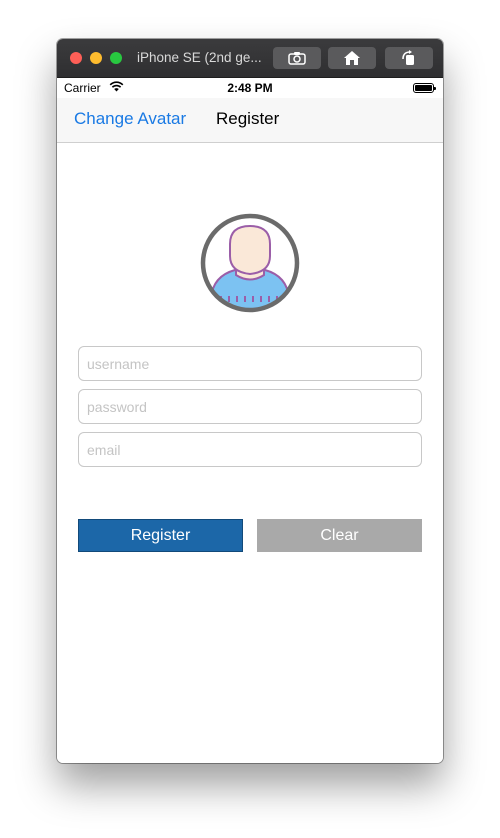 The width and height of the screenshot is (500, 838). I want to click on rotate-icon, so click(408, 57).